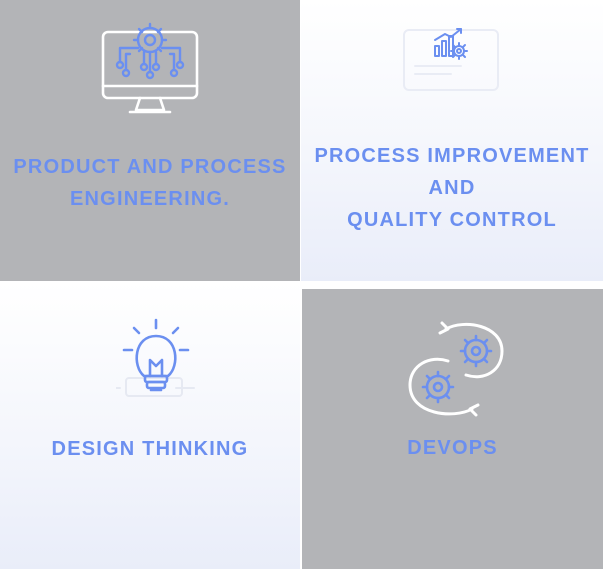  Describe the element at coordinates (452, 188) in the screenshot. I see `card-title: PROCESS IMPROVEMENT AND QUALITY CONTROL` at that location.